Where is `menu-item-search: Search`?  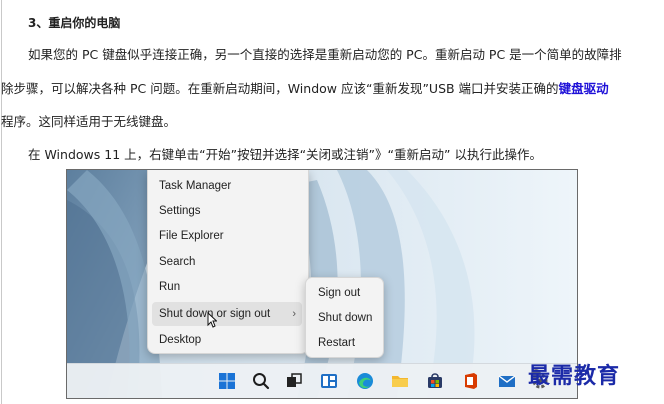
menu-item-search: Search is located at coordinates (227, 262).